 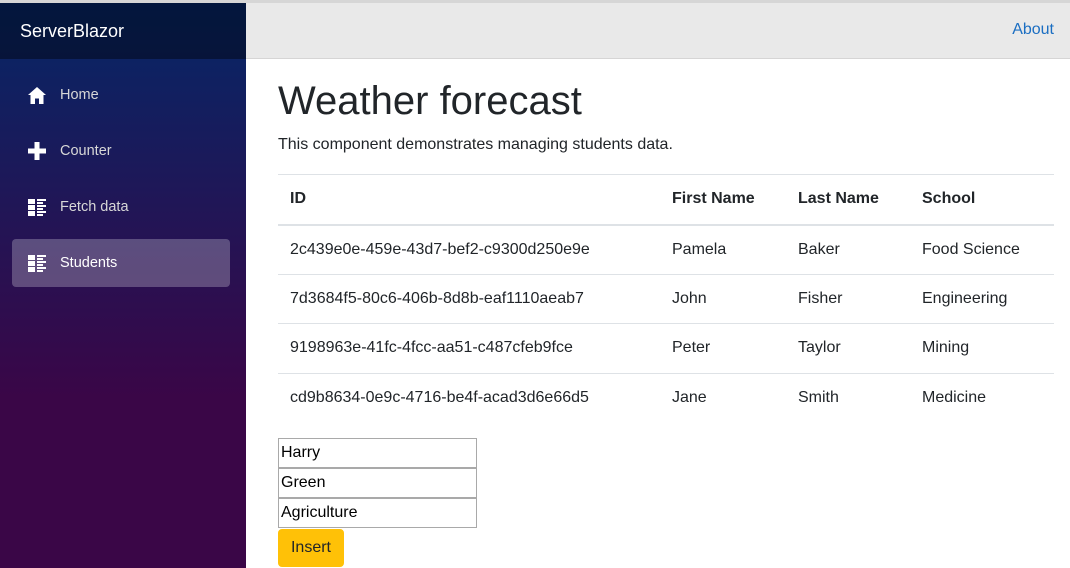 I want to click on nav-menu: Home Counter Fetch data Students, so click(x=123, y=173).